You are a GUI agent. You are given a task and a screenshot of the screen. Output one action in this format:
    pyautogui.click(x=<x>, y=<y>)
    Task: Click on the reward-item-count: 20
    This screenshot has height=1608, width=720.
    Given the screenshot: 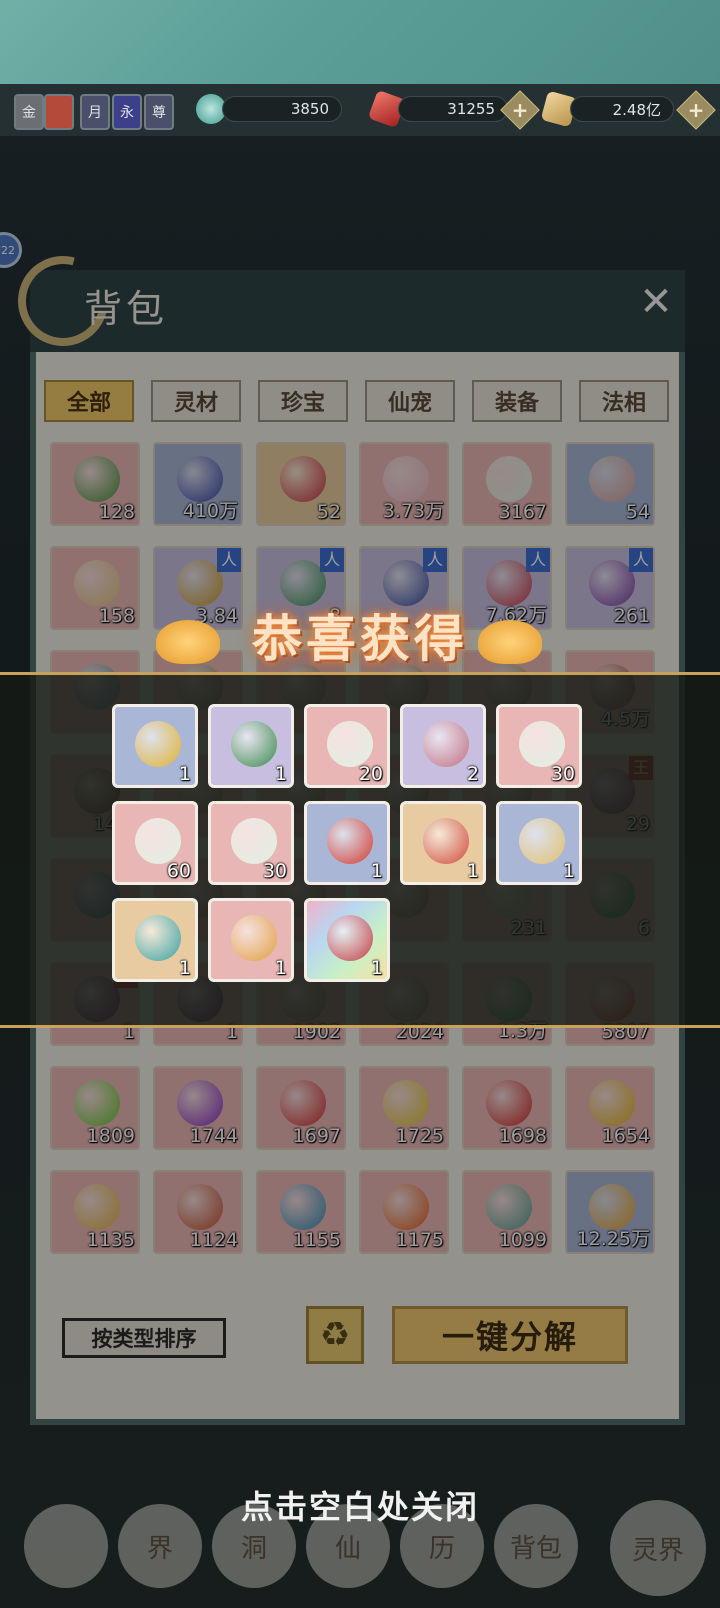 What is the action you would take?
    pyautogui.click(x=370, y=774)
    